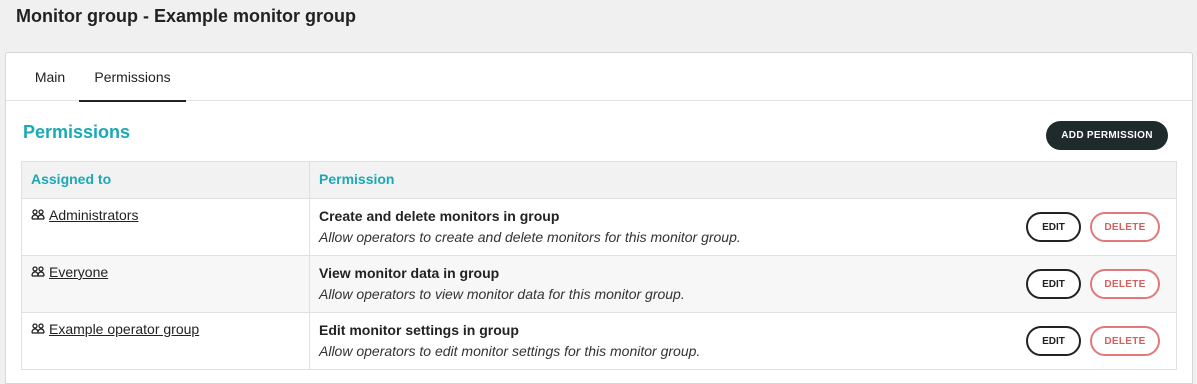 Image resolution: width=1197 pixels, height=384 pixels. What do you see at coordinates (1107, 135) in the screenshot?
I see `add-permission-button: ADD PERMISSION` at bounding box center [1107, 135].